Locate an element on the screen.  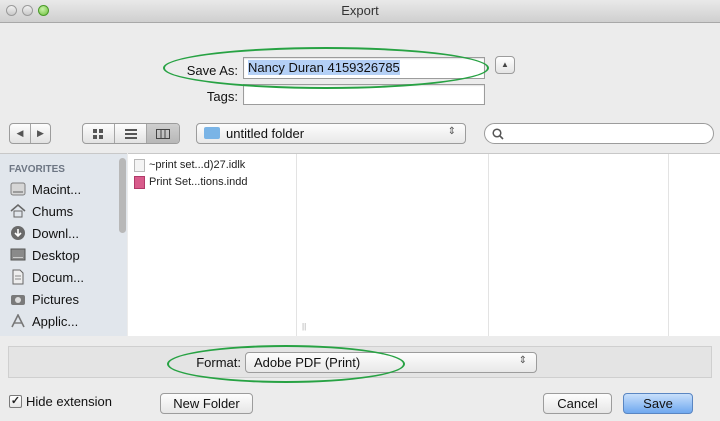
format-value: Adobe PDF (Print) is located at coordinates (307, 362).